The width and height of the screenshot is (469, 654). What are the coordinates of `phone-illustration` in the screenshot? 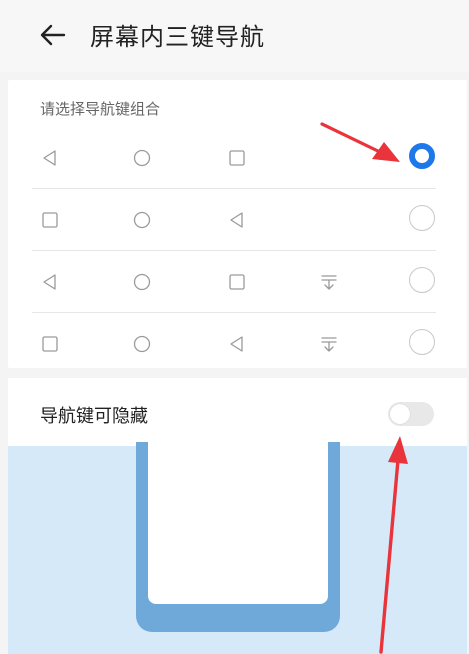 It's located at (238, 537).